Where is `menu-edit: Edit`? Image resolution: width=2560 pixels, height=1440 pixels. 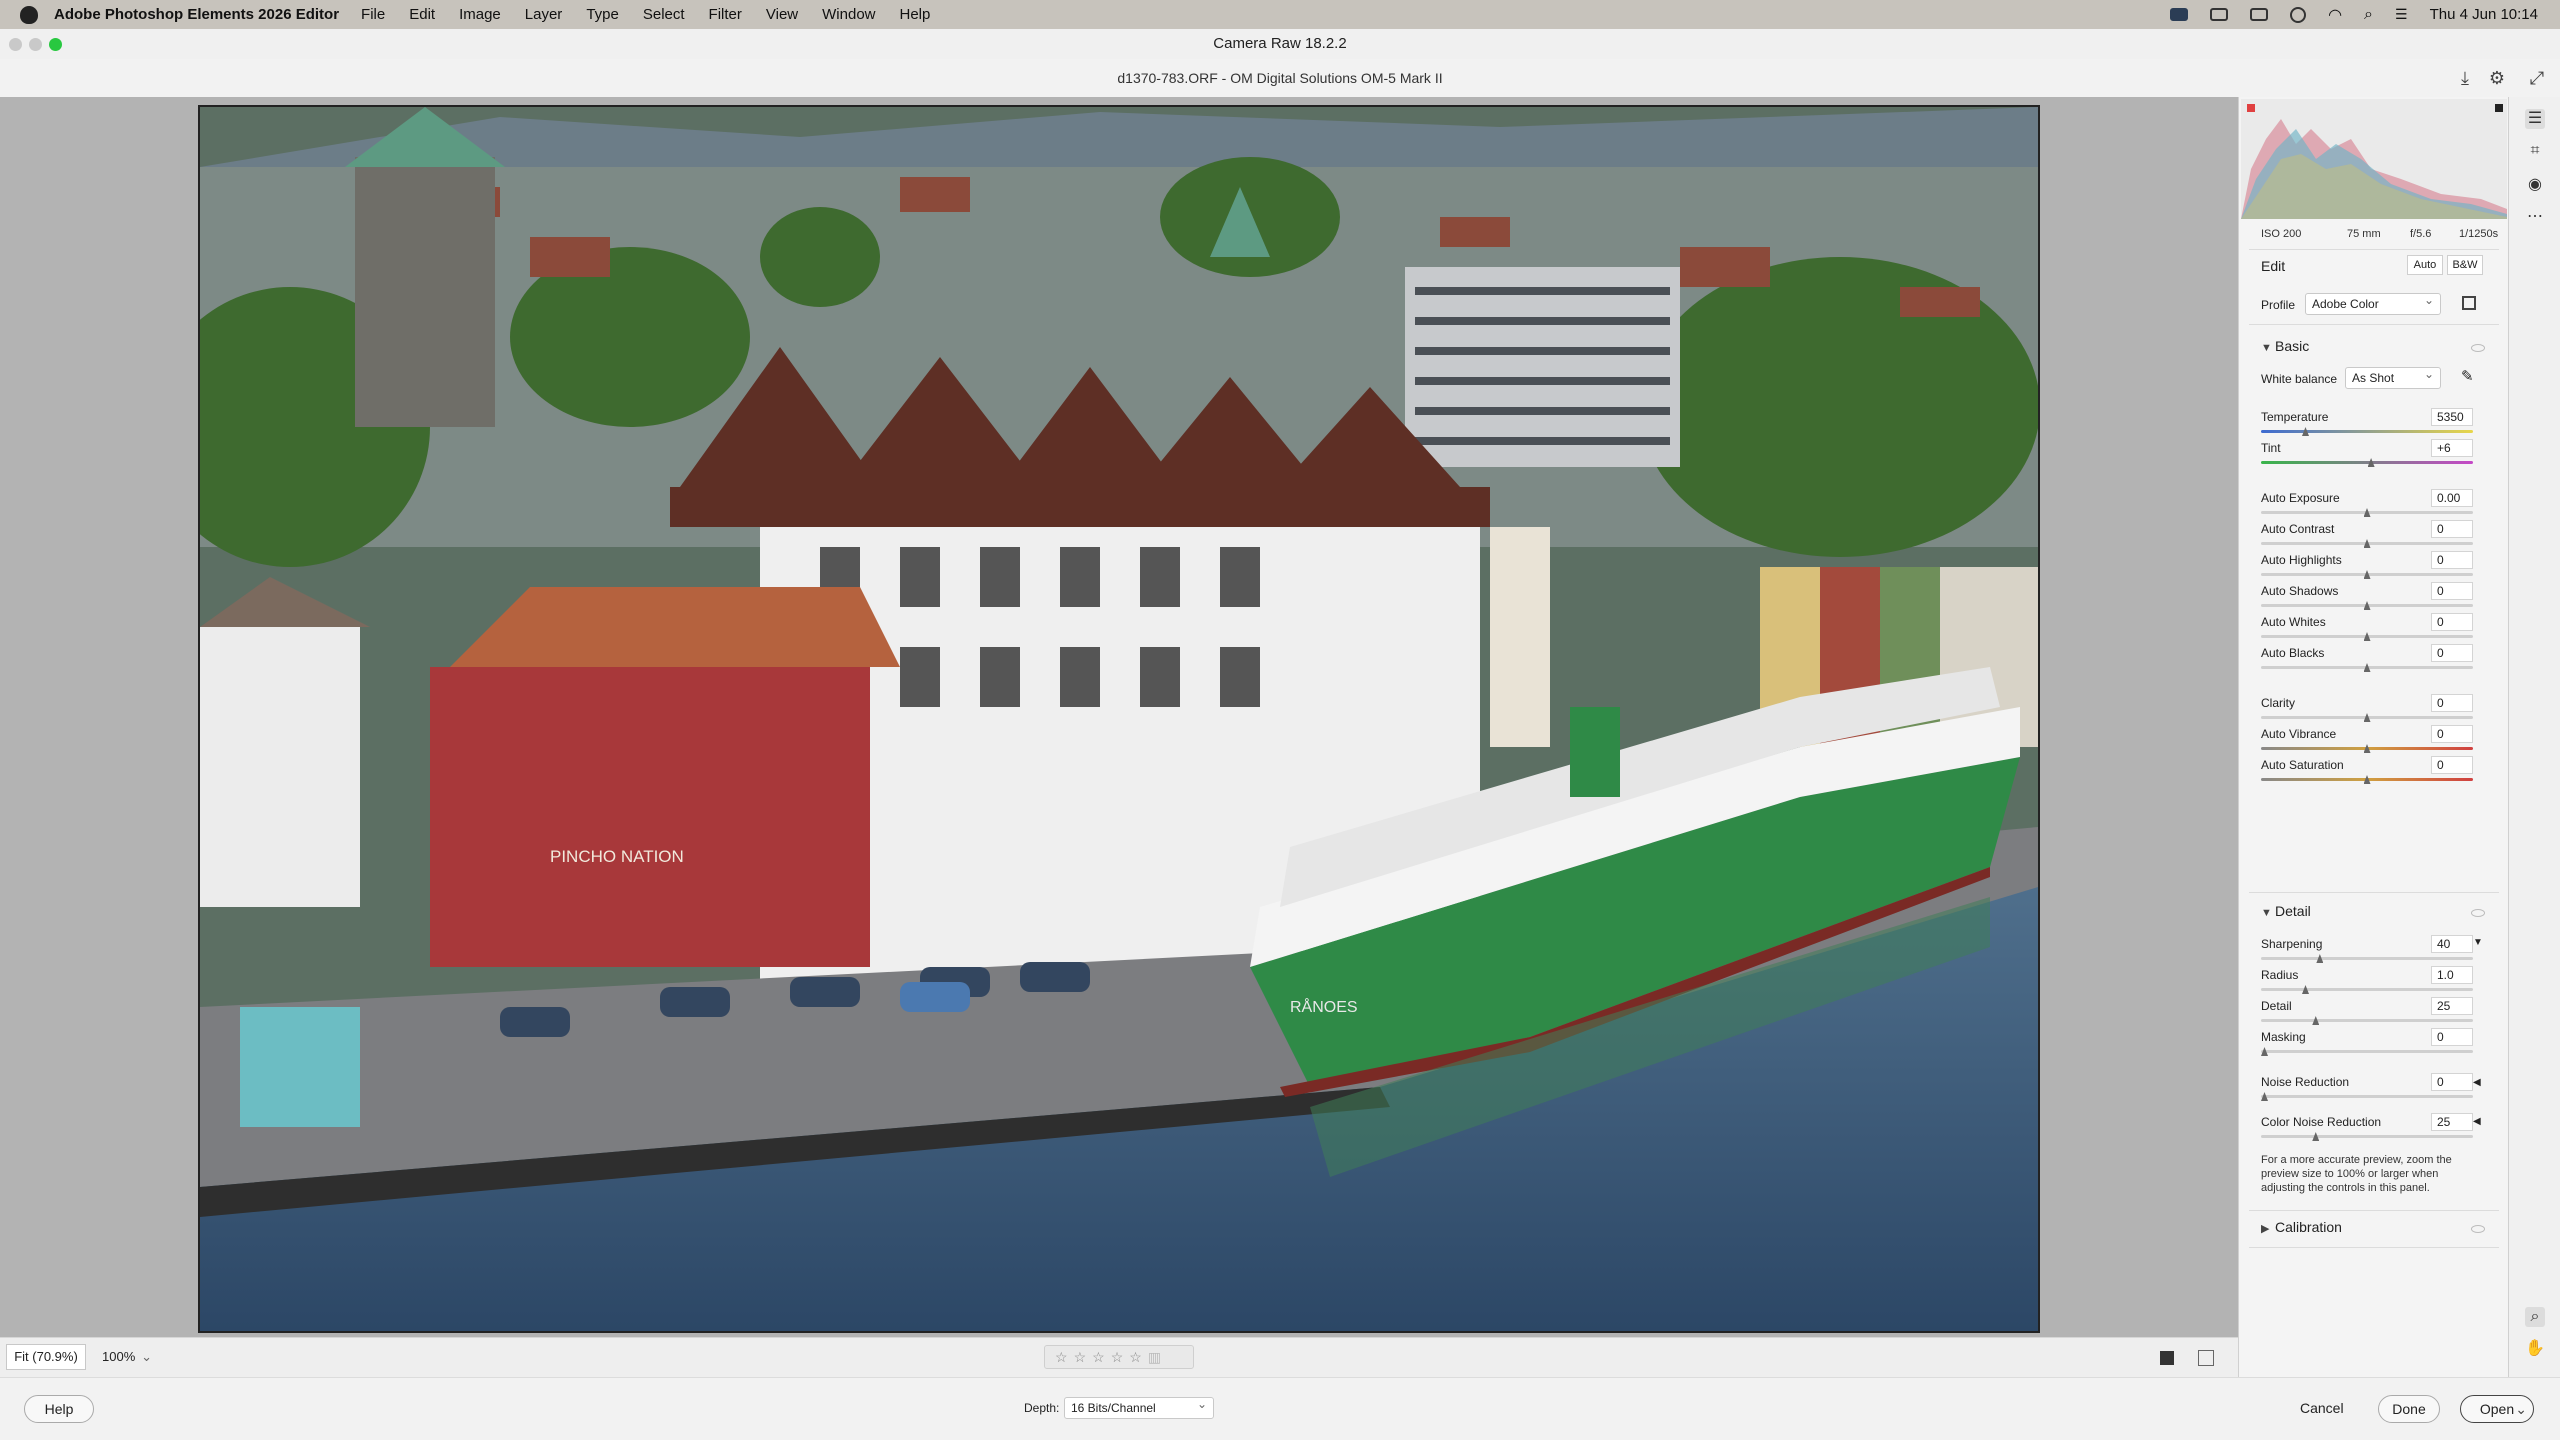 menu-edit: Edit is located at coordinates (422, 14).